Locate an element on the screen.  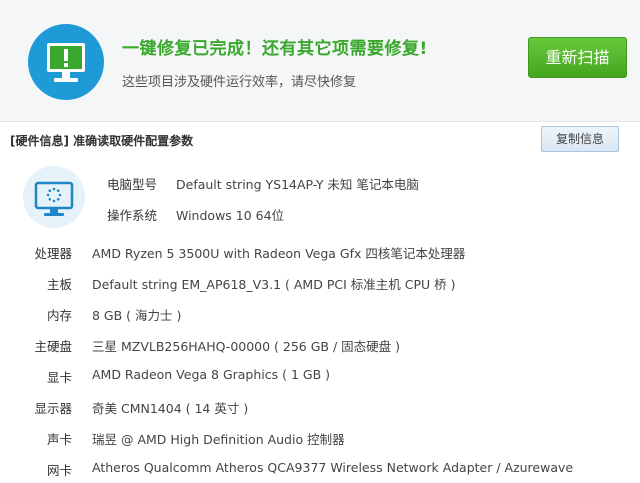
hardware-row-display: 显示器 奇美 CMN1404 ( 14 英寸 ) is located at coordinates (320, 407).